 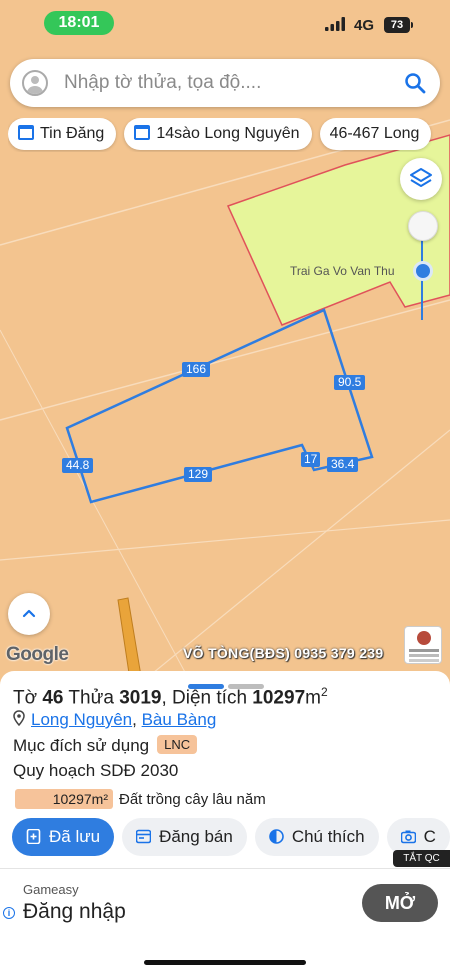 I want to click on clock: 18:01, so click(x=79, y=23).